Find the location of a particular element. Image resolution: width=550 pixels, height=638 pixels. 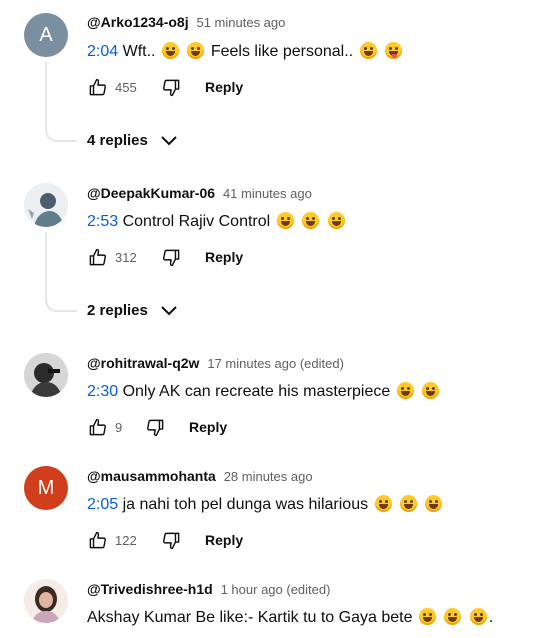

author-handle: @rohitrawal-q2w is located at coordinates (143, 363).